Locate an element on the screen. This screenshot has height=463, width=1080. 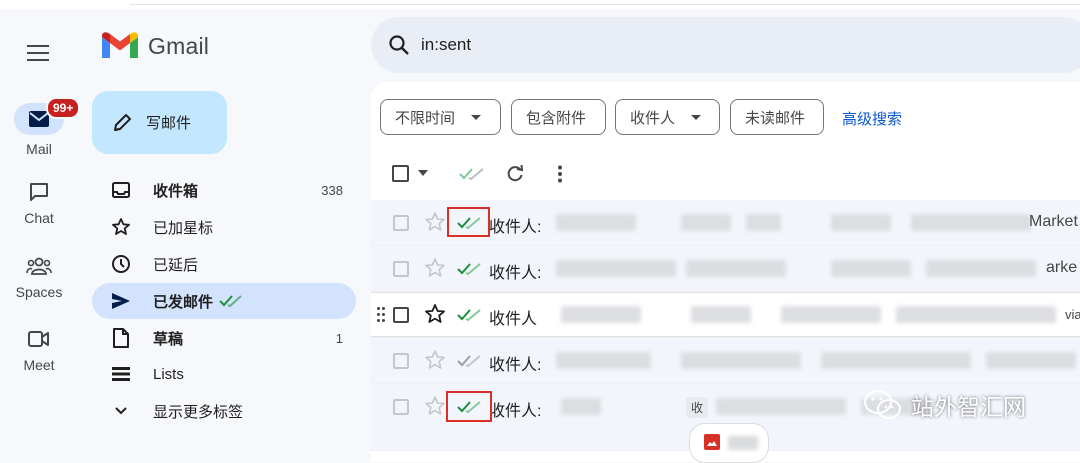
select-all-checkbox is located at coordinates (400, 173).